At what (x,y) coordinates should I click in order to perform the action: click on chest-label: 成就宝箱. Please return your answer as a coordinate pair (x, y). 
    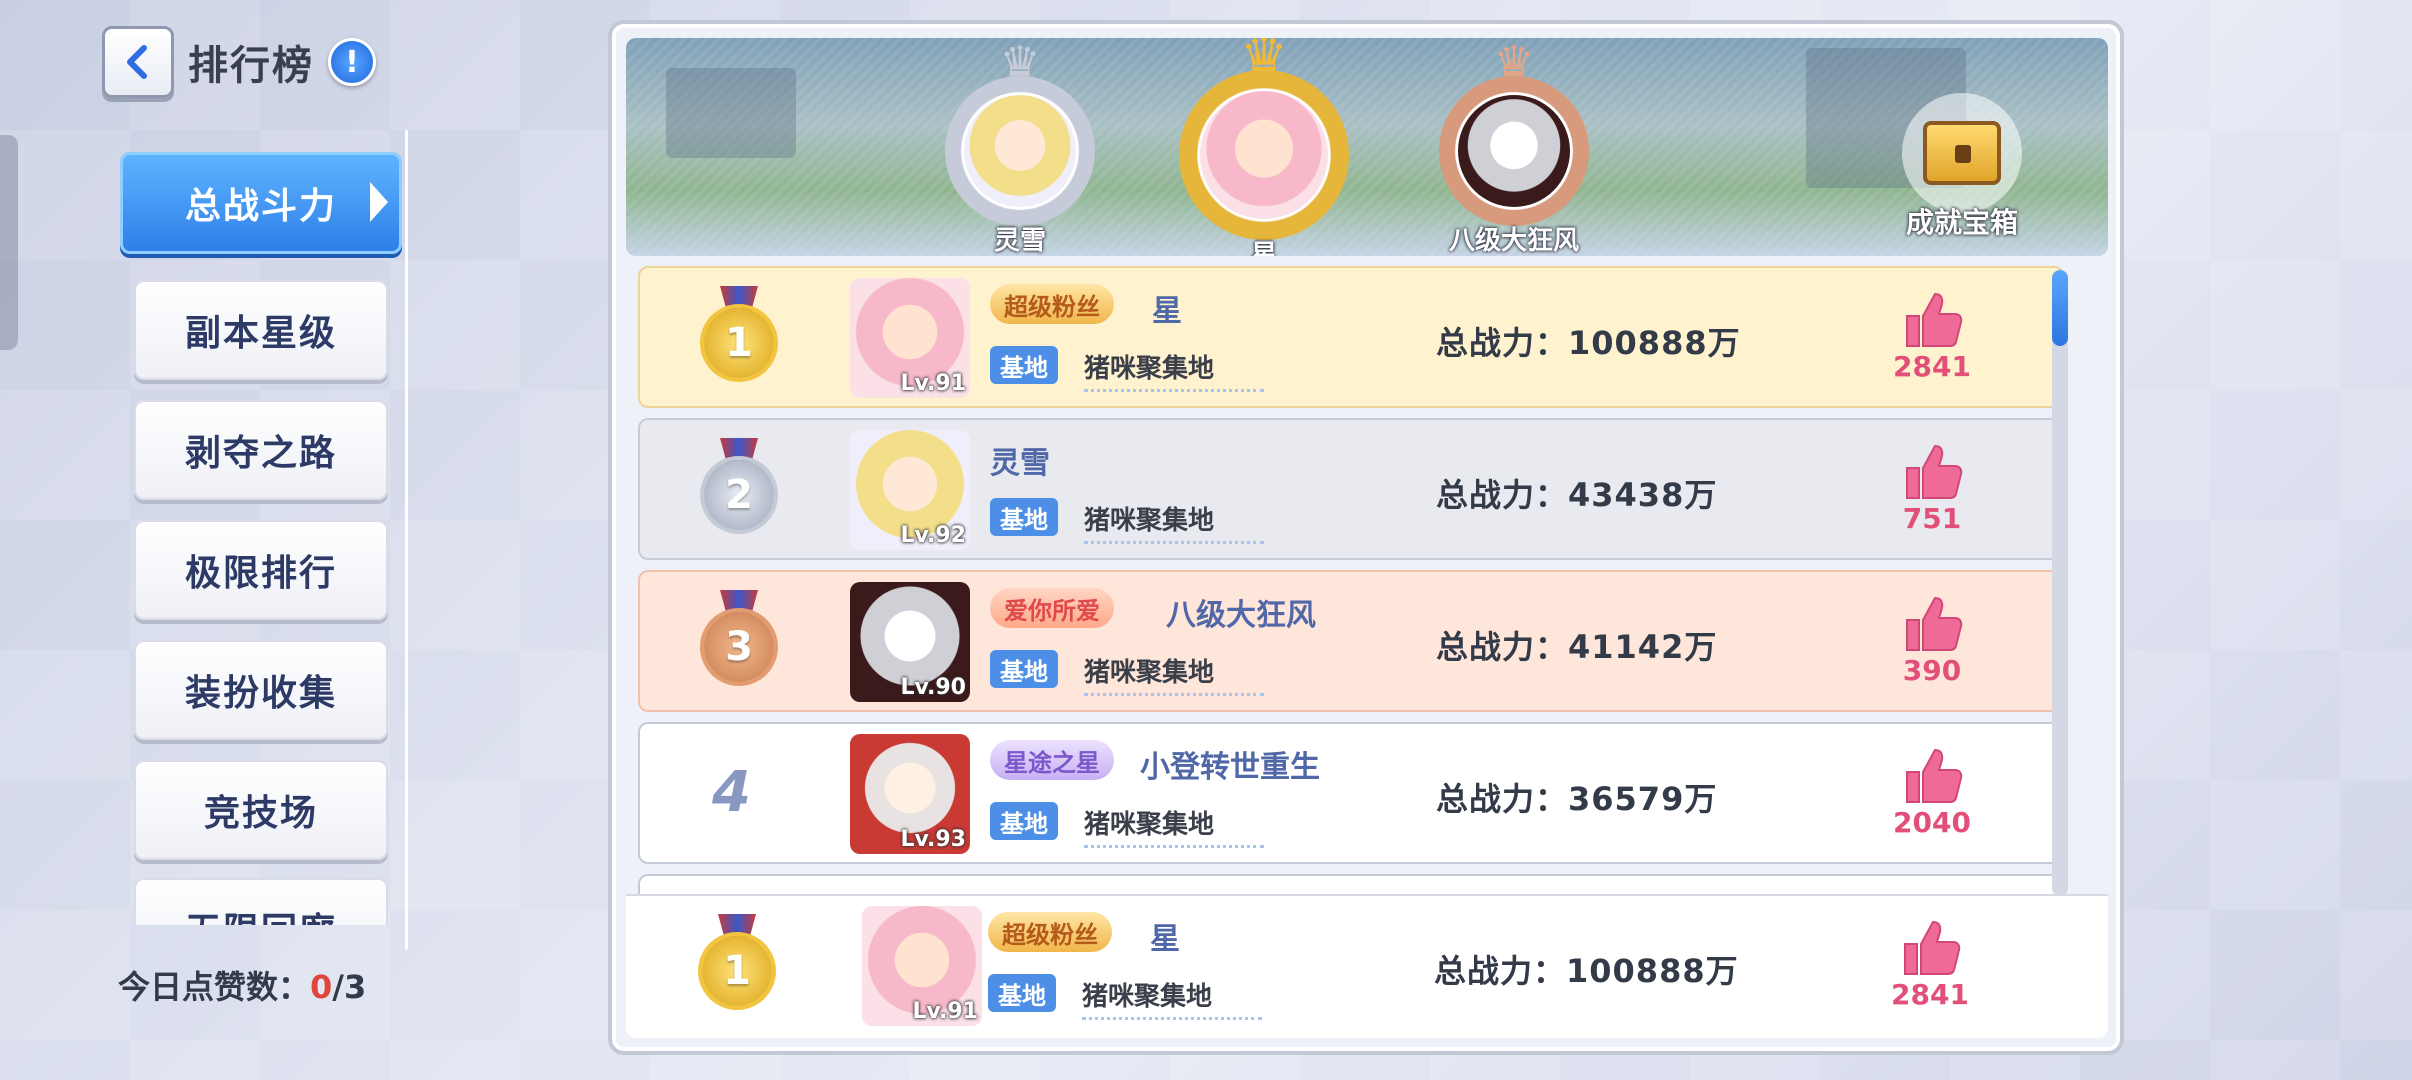
    Looking at the image, I should click on (1961, 222).